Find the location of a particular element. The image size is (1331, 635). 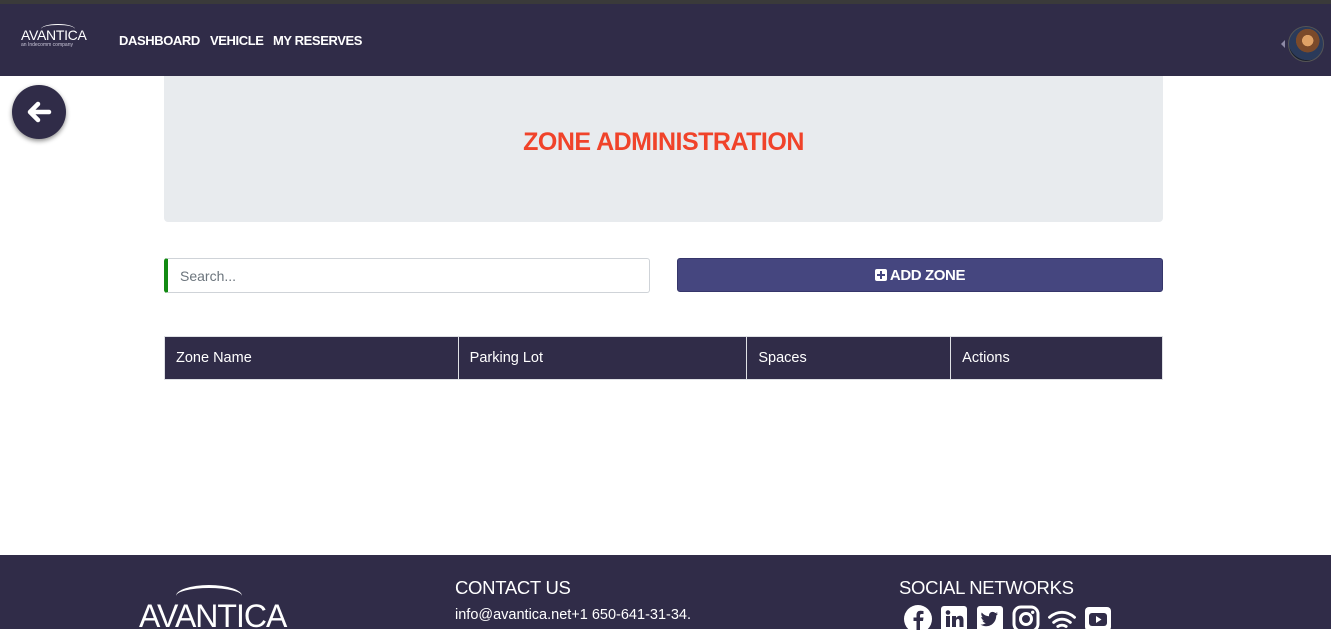

plus-square-icon is located at coordinates (880, 275).